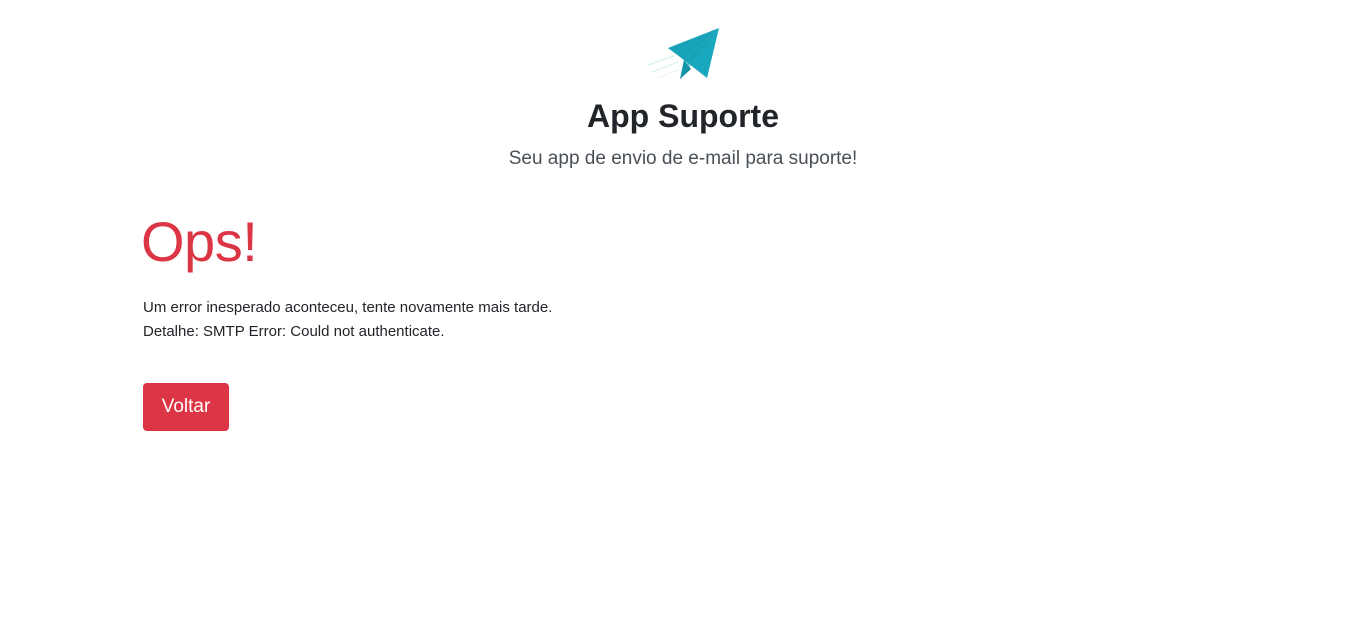 This screenshot has width=1366, height=625. What do you see at coordinates (186, 407) in the screenshot?
I see `back-button: Voltar` at bounding box center [186, 407].